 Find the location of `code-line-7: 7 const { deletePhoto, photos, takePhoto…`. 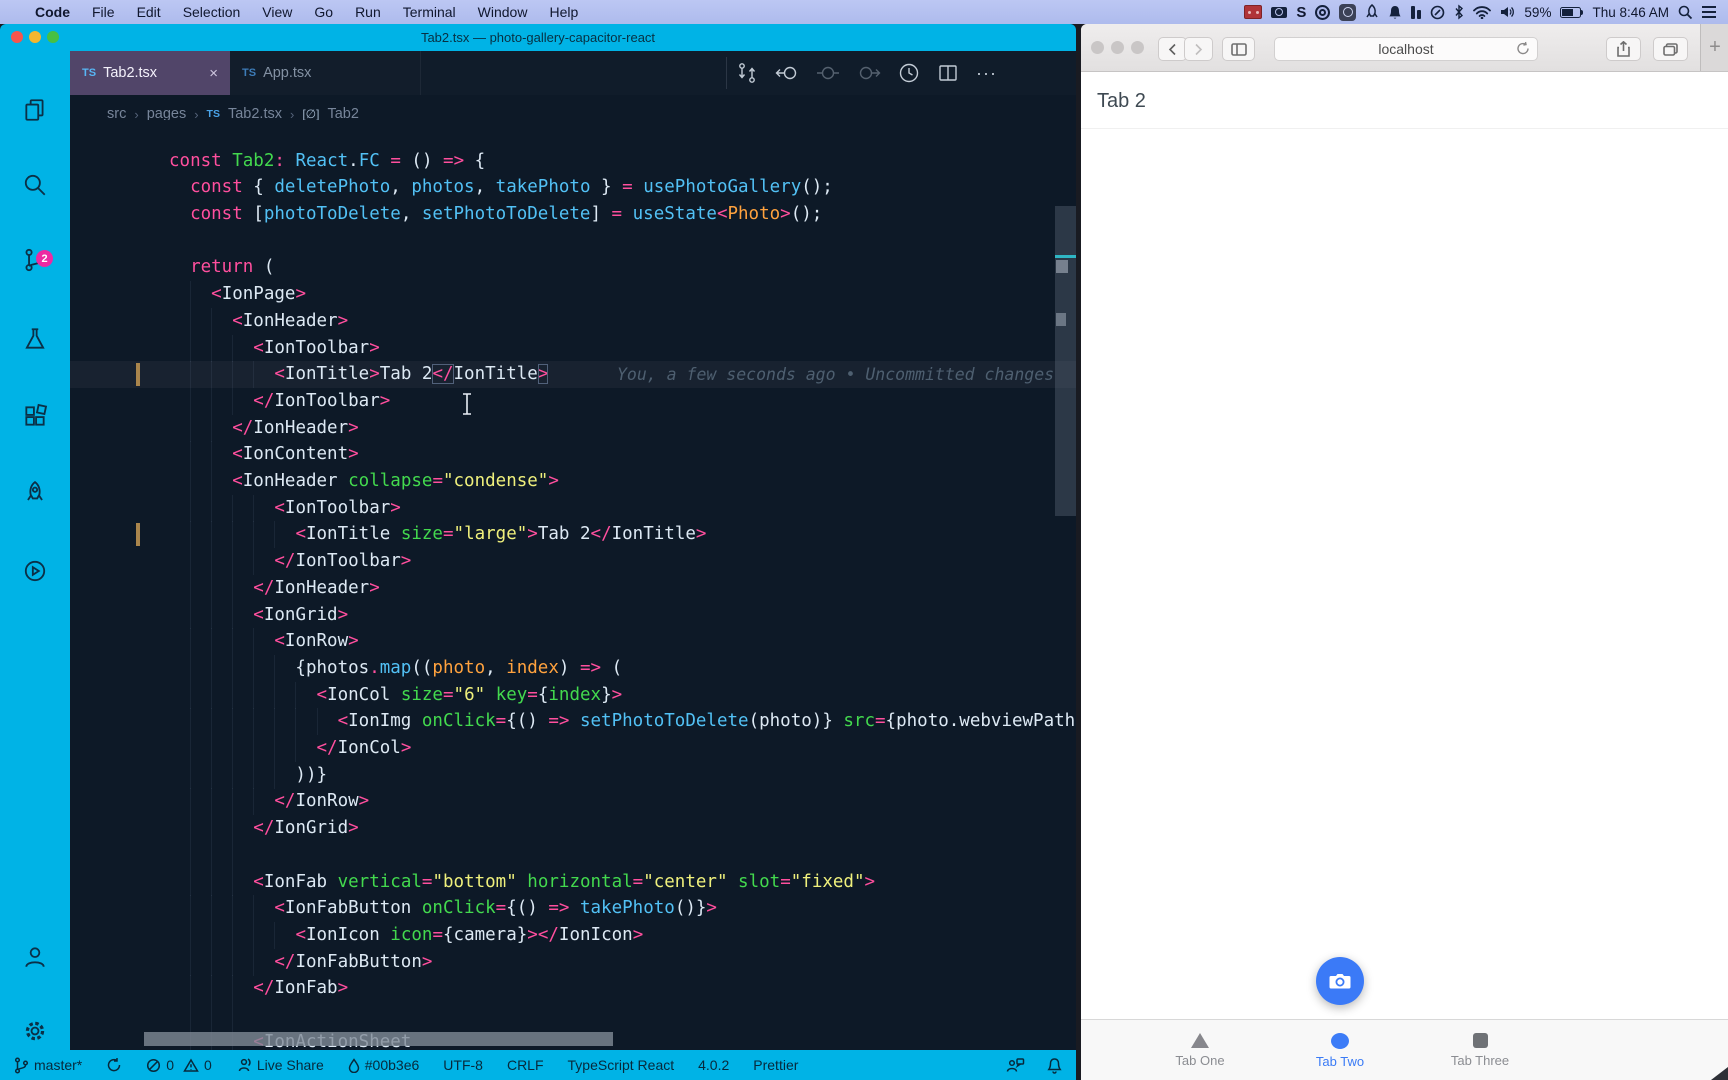

code-line-7: 7 const { deletePhoto, photos, takePhoto… is located at coordinates (573, 187).